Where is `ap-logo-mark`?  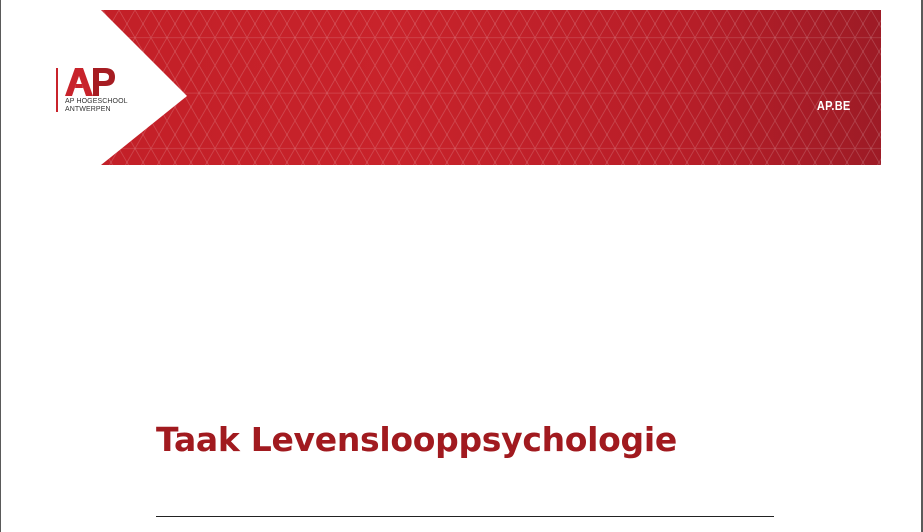
ap-logo-mark is located at coordinates (90, 82).